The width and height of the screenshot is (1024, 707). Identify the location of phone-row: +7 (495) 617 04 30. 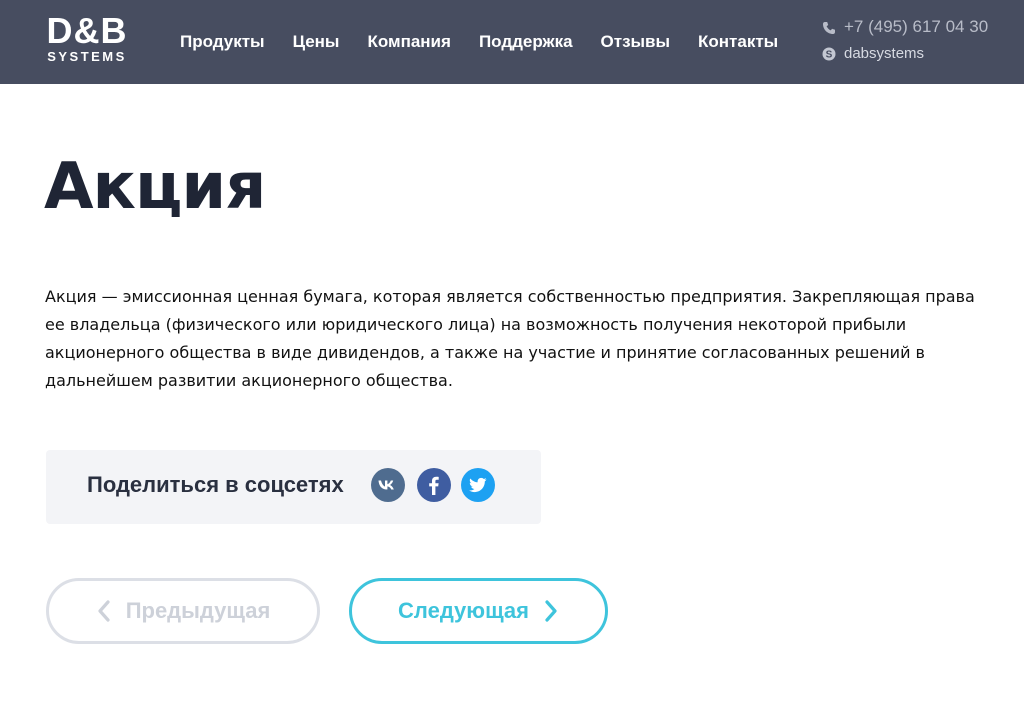
(912, 27).